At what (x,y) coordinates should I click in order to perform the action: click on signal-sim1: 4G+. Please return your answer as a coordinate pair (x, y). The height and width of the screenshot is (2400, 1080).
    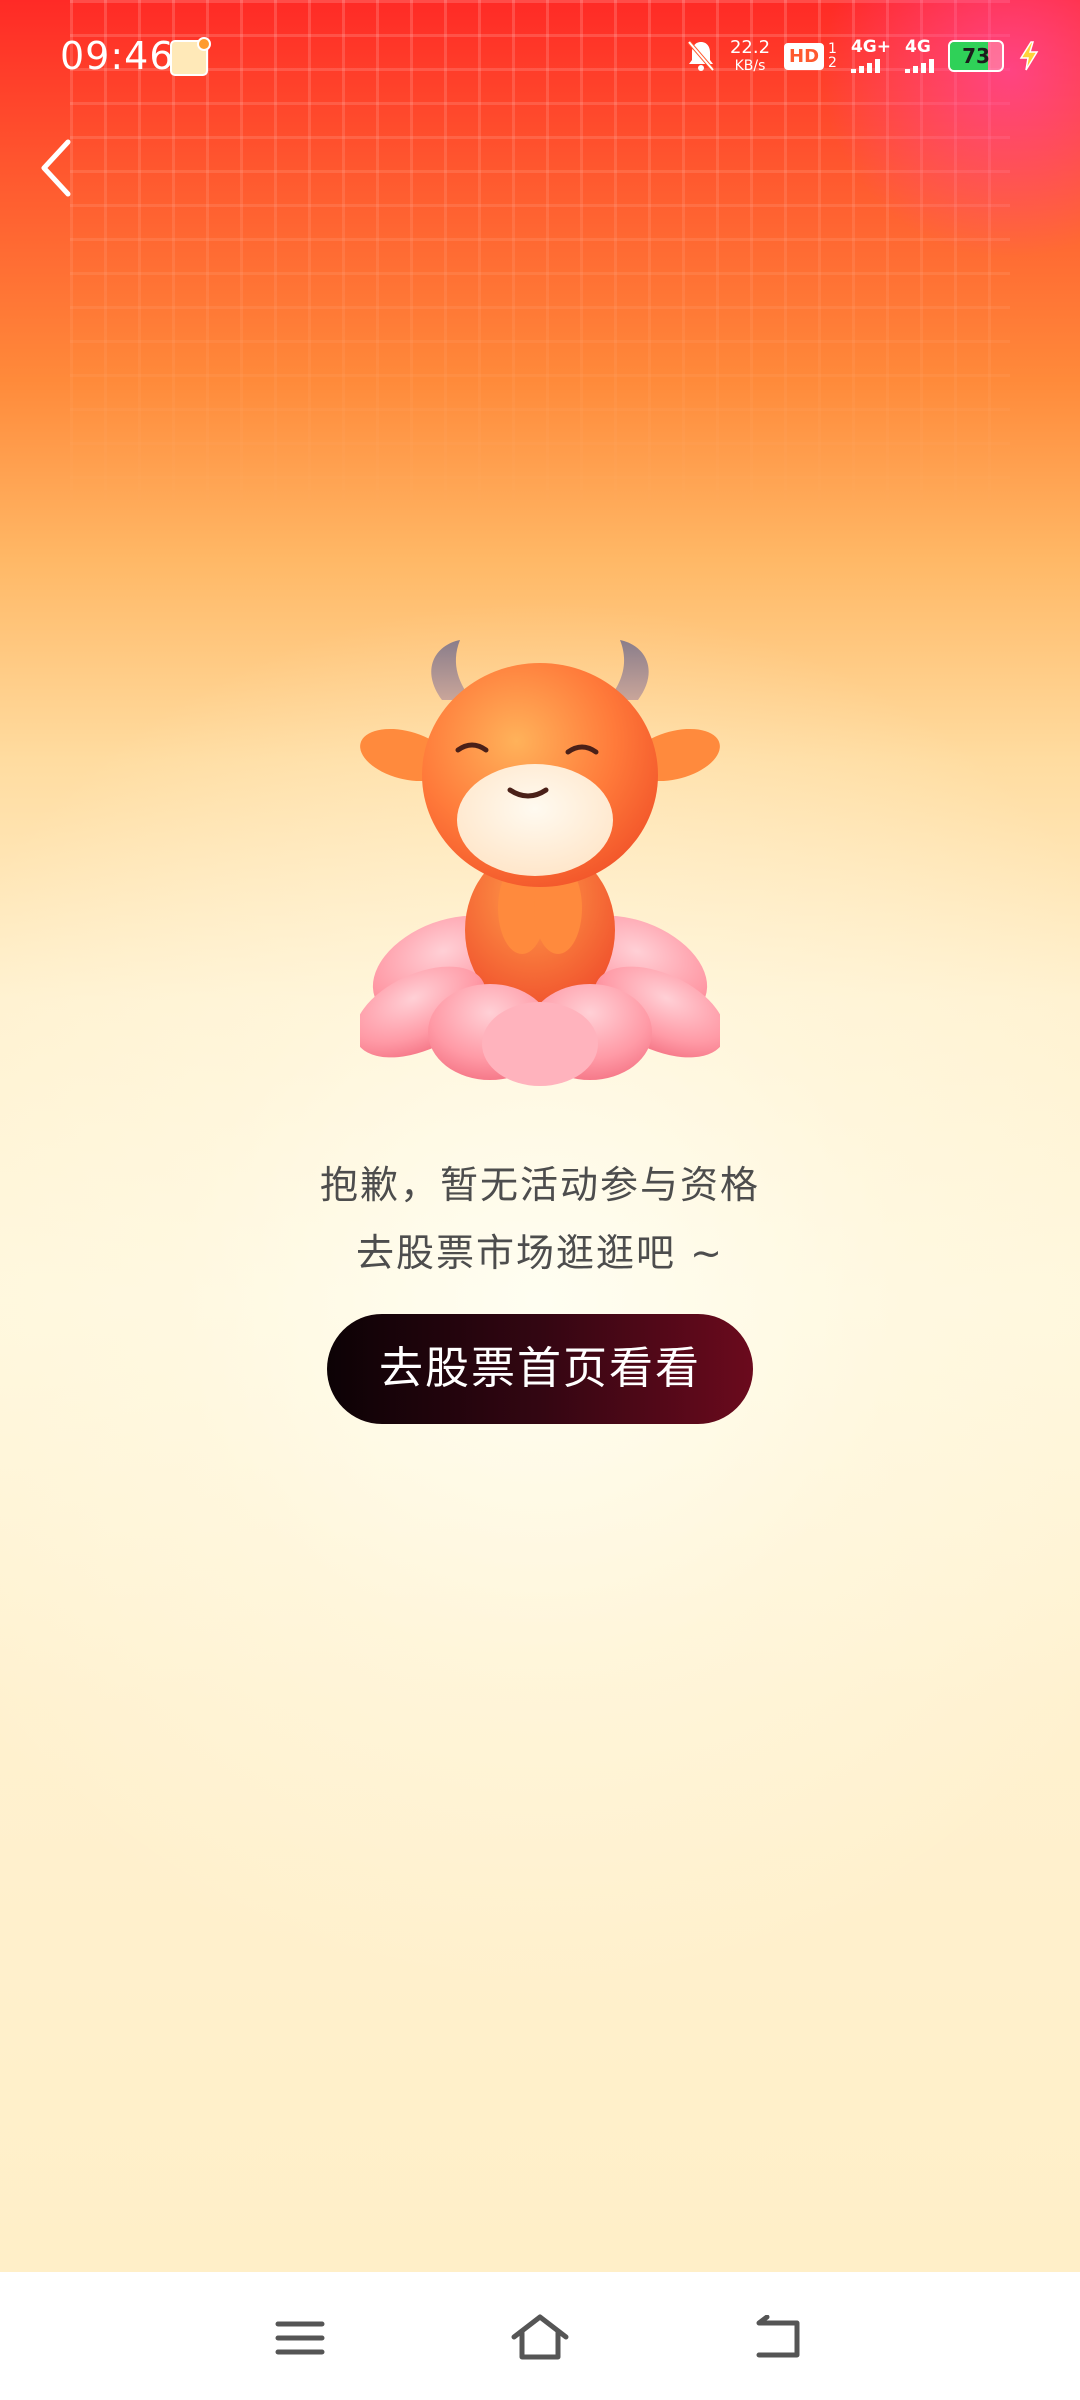
    Looking at the image, I should click on (870, 55).